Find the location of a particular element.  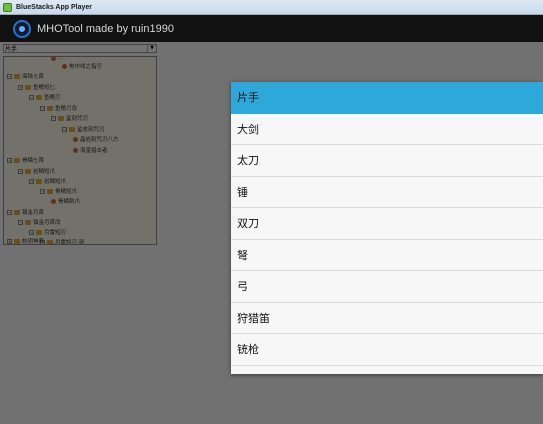

list-item: 弩 is located at coordinates (387, 255).